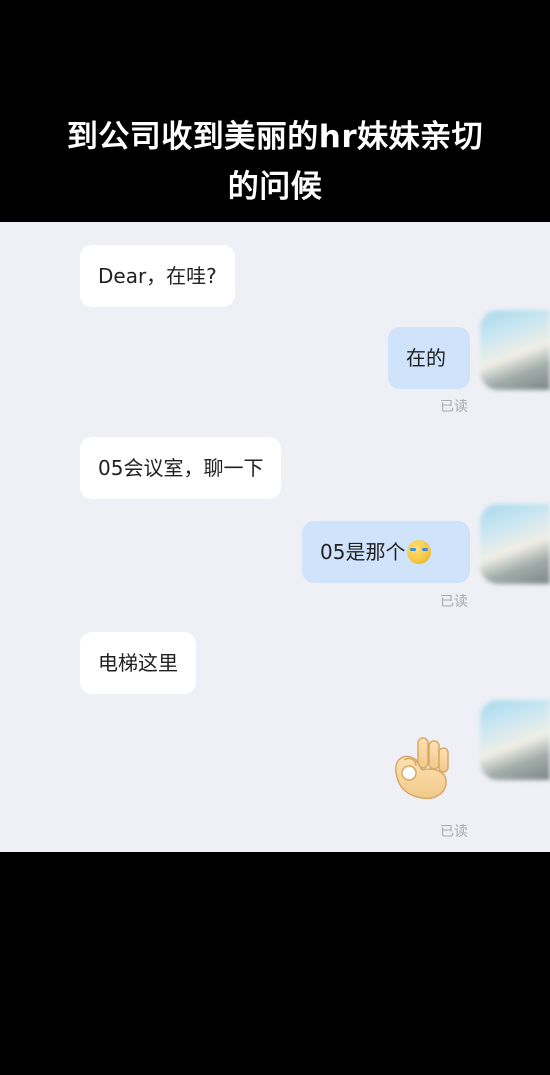  I want to click on incoming-message-bubble: 05会议室，聊一下, so click(181, 468).